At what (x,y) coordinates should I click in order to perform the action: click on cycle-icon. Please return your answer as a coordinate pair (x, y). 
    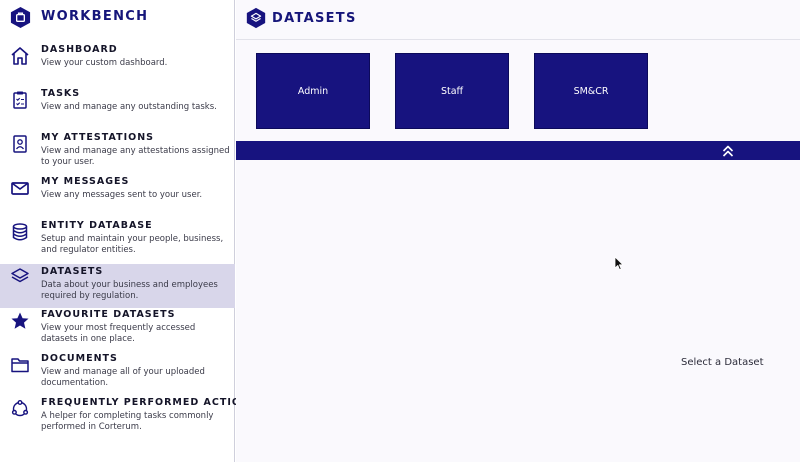
    Looking at the image, I should click on (20, 408).